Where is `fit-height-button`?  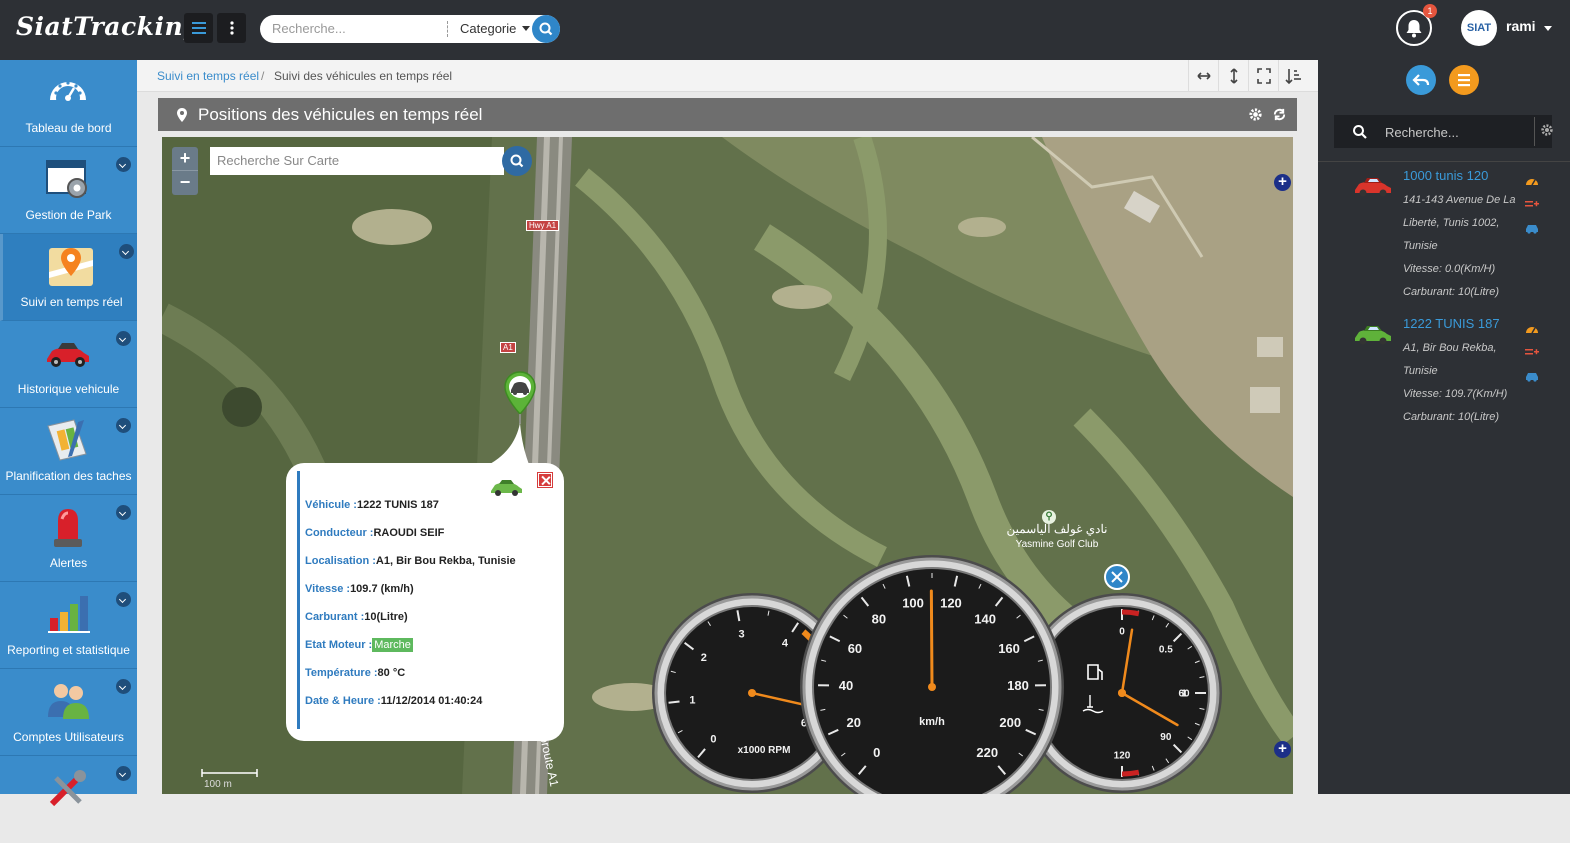
fit-height-button is located at coordinates (1233, 76).